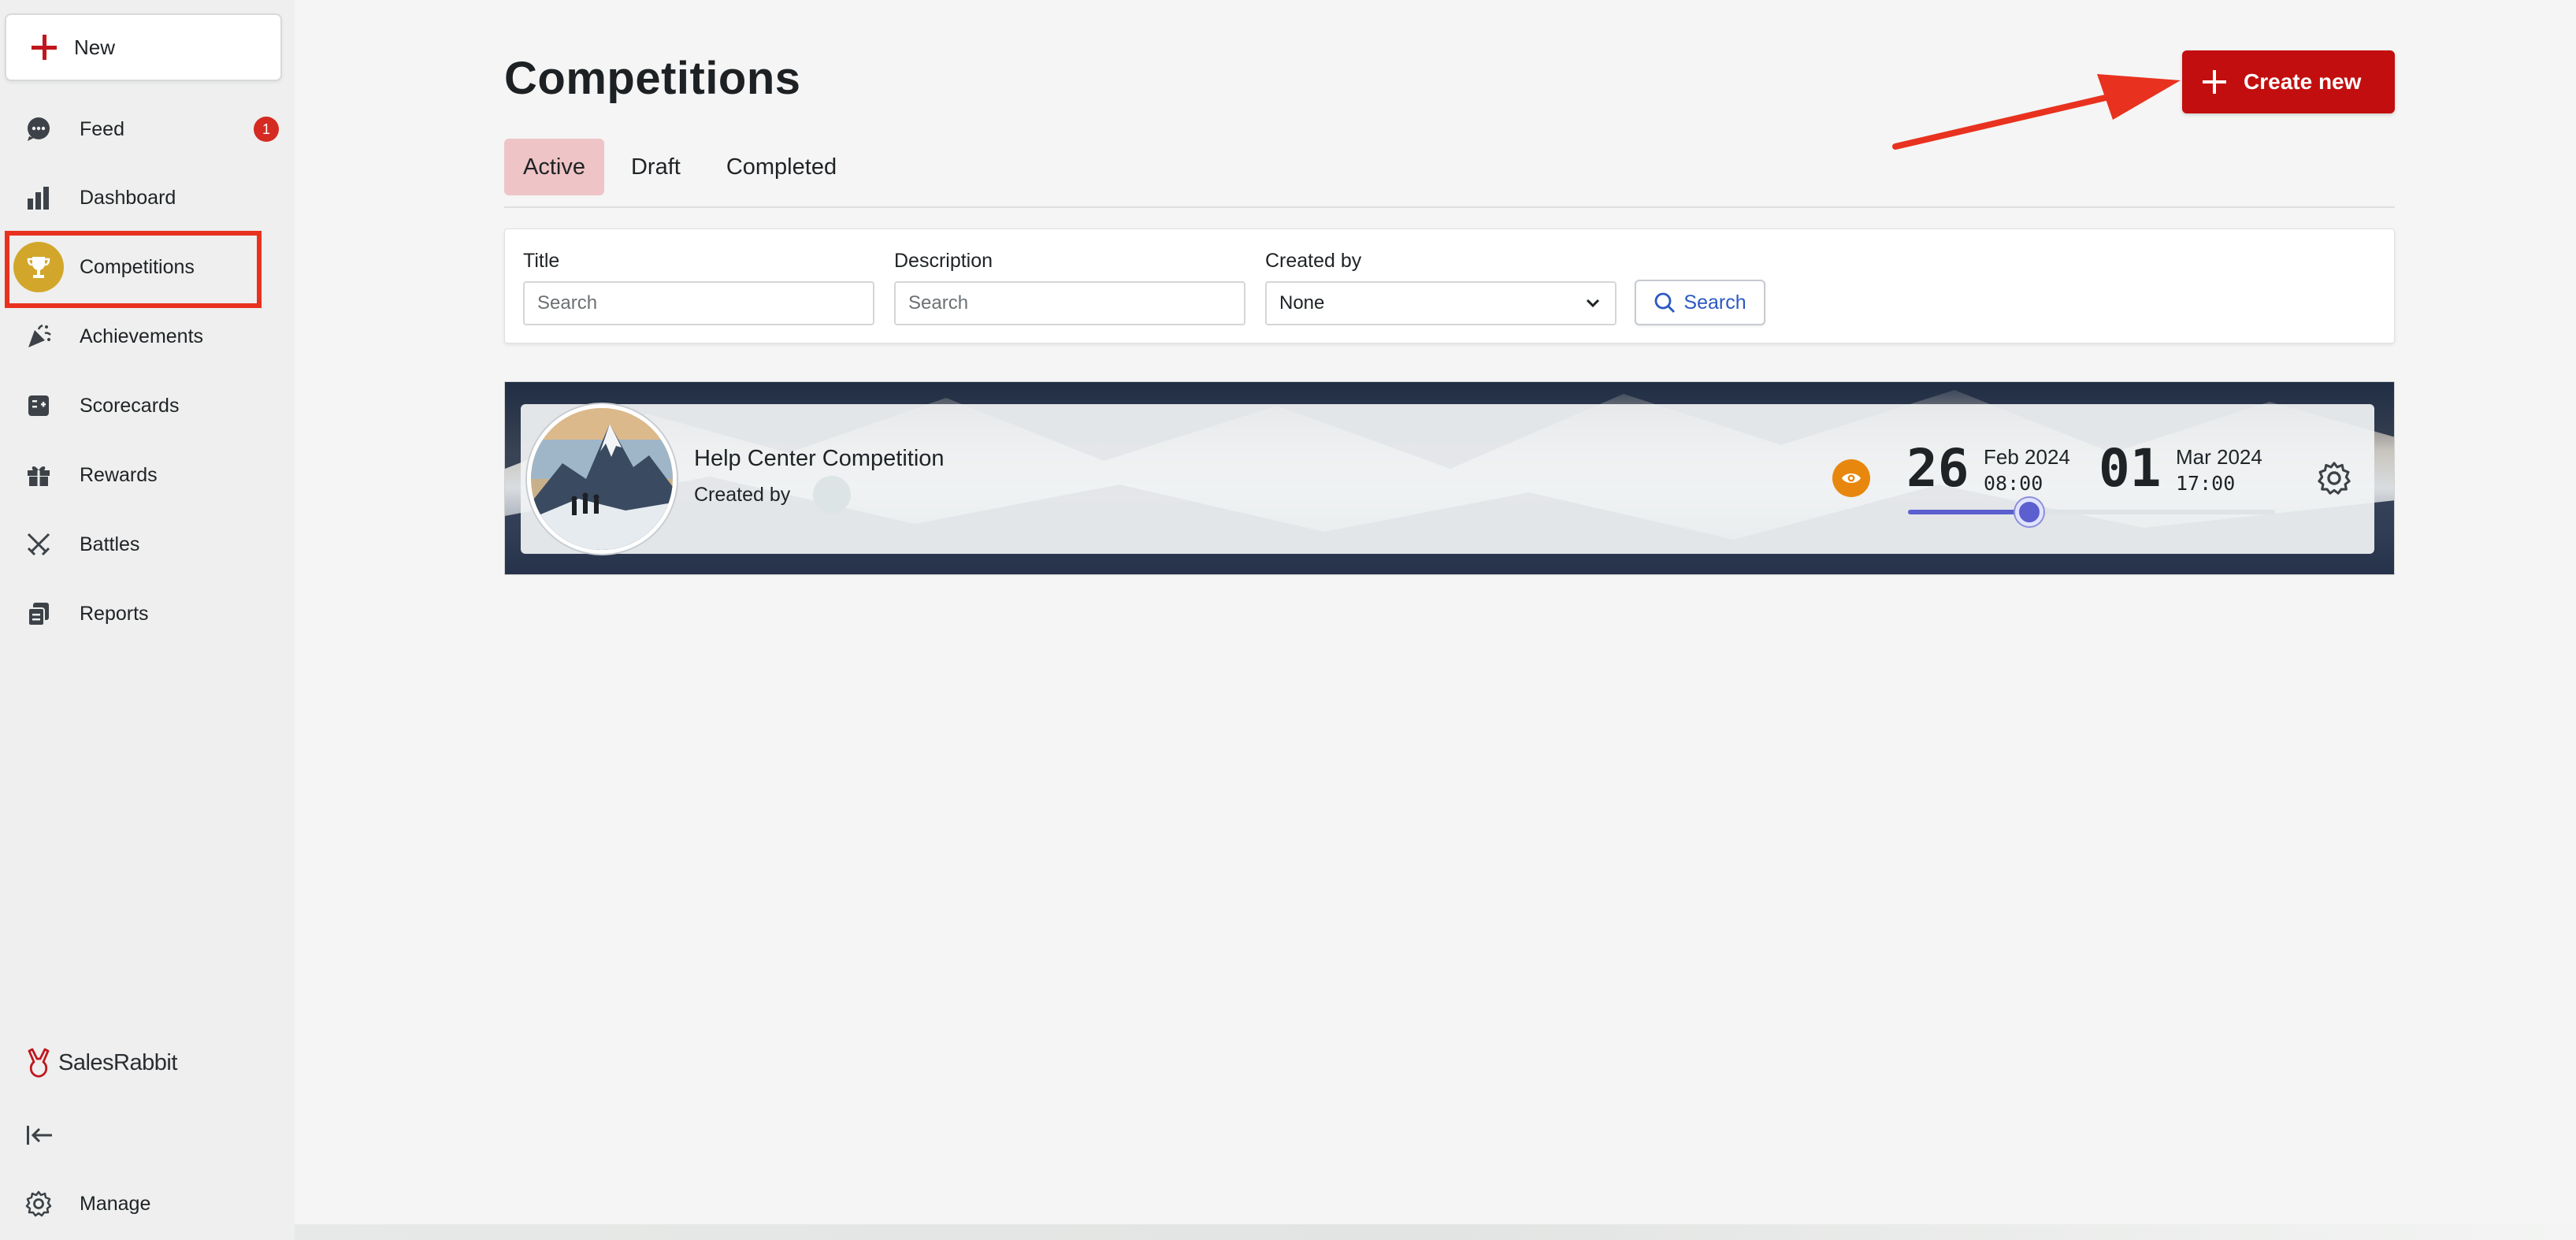 The height and width of the screenshot is (1240, 2576). Describe the element at coordinates (119, 474) in the screenshot. I see `sidebar-item-label: Rewards` at that location.